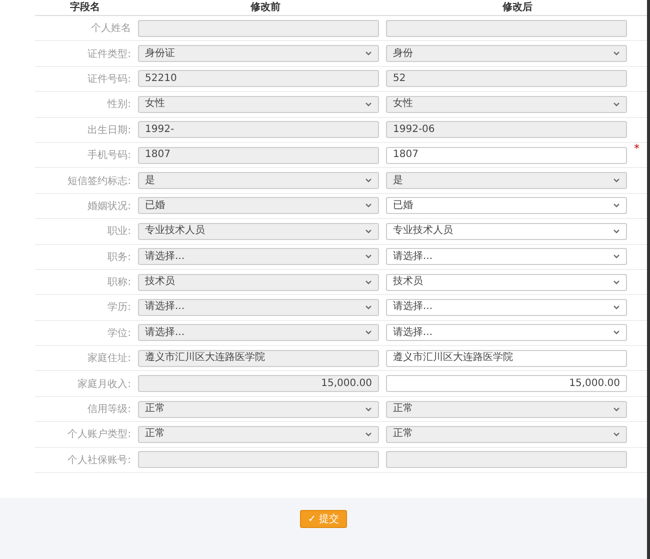 This screenshot has height=559, width=650. What do you see at coordinates (637, 148) in the screenshot?
I see `required-mark: *` at bounding box center [637, 148].